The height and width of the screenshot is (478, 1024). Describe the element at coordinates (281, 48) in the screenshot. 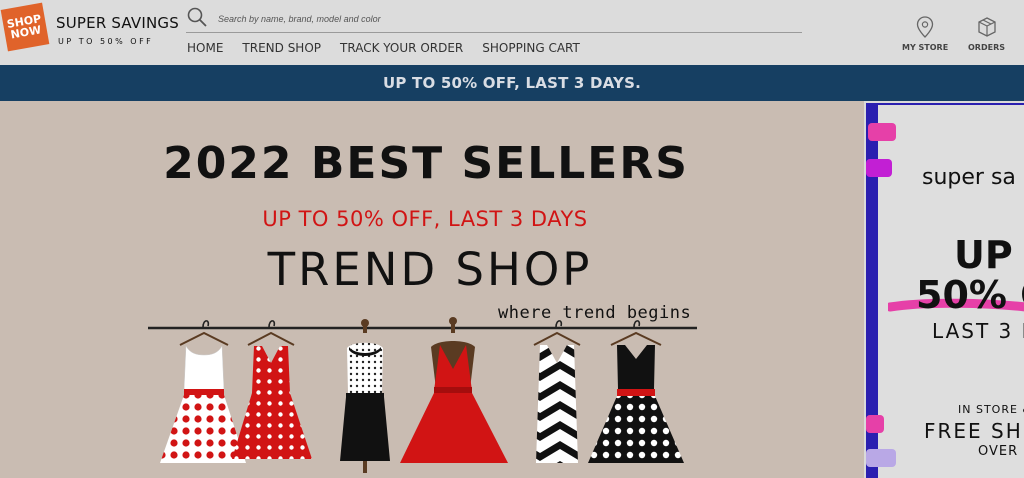

I see `nav-trend-shop: TREND SHOP` at that location.